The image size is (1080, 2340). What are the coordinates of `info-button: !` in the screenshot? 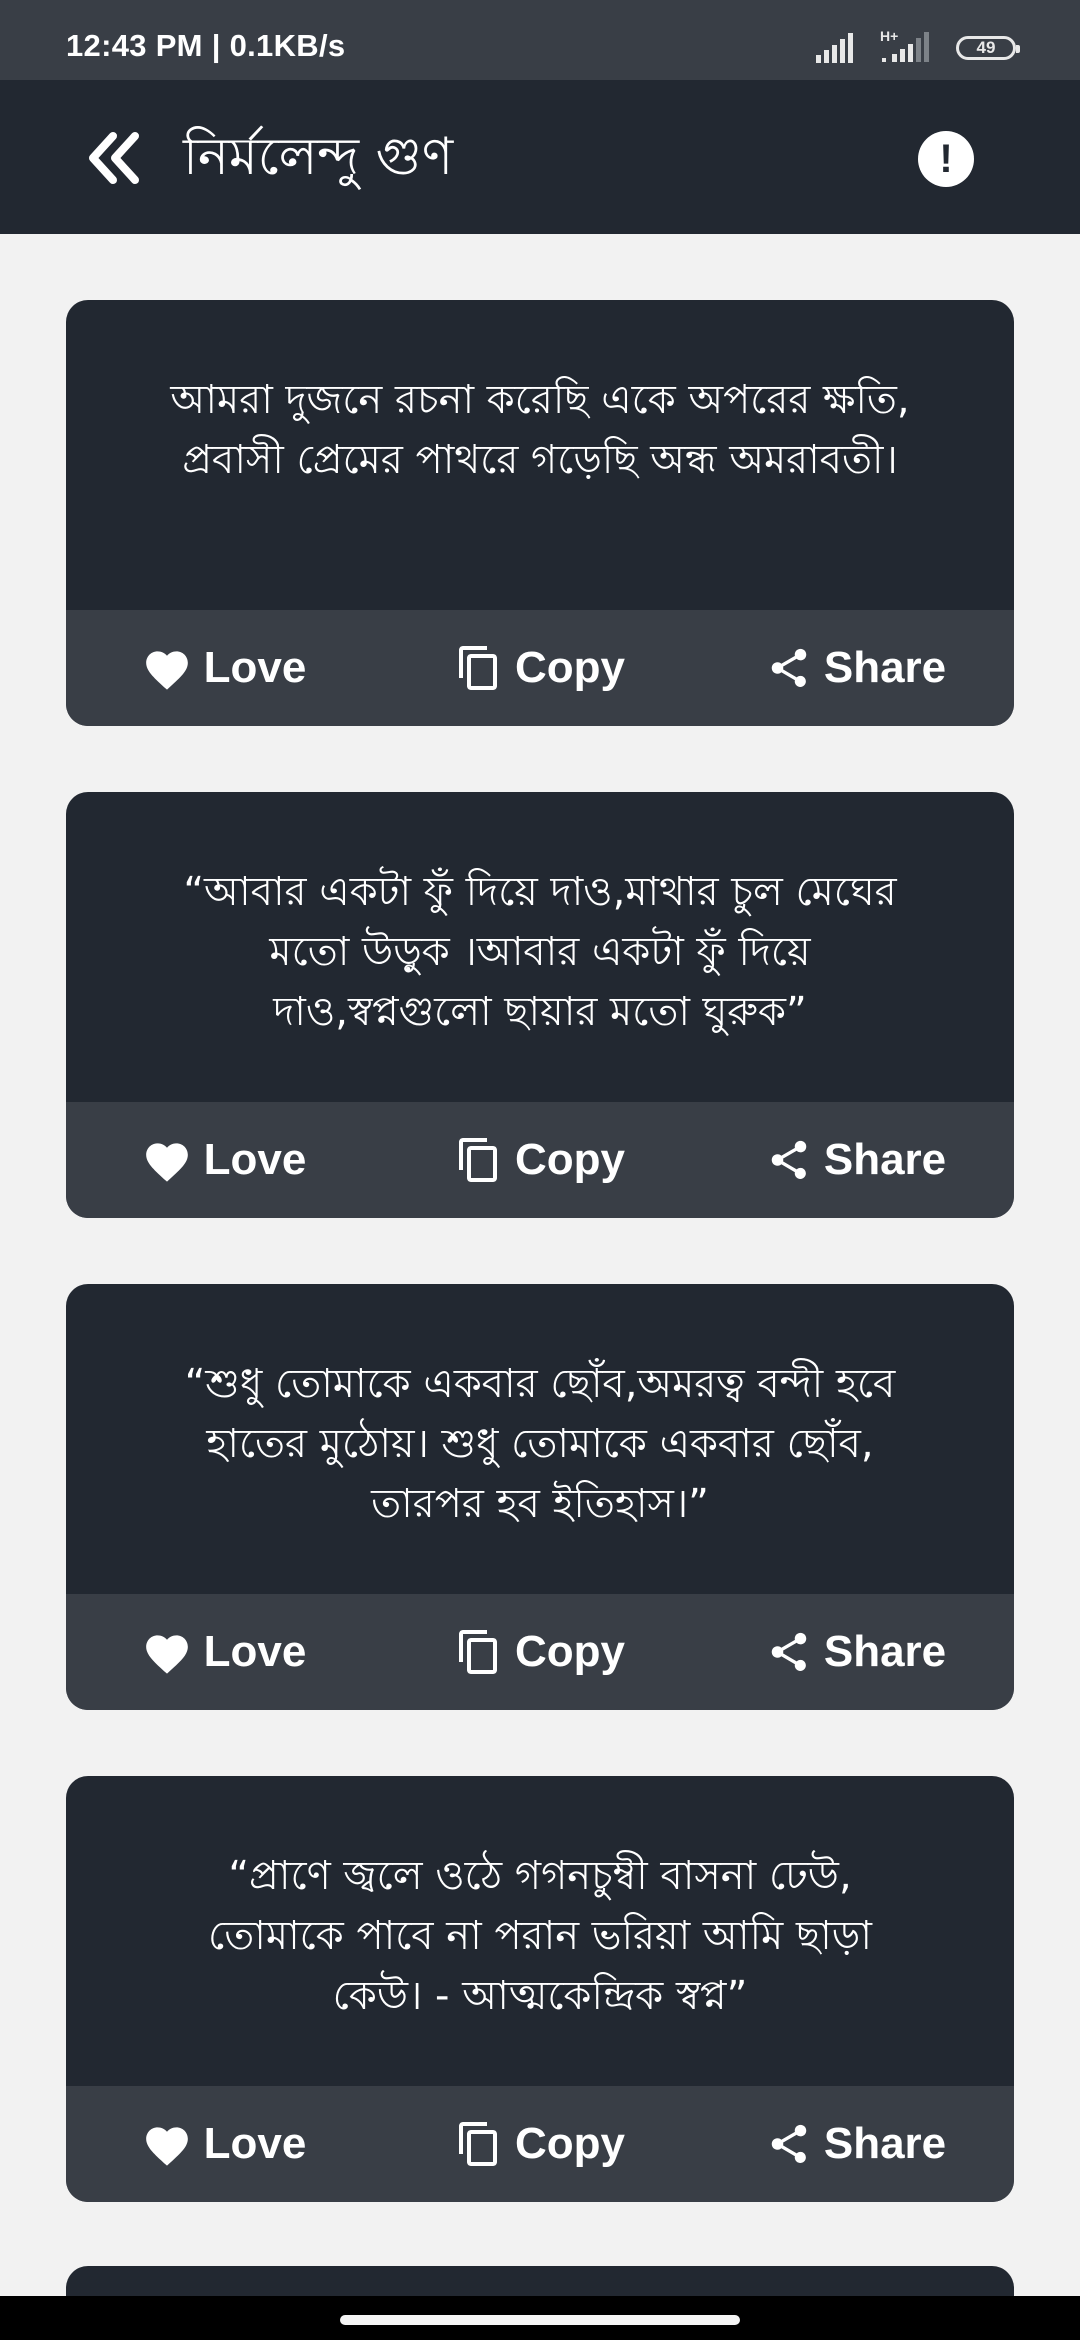 It's located at (946, 159).